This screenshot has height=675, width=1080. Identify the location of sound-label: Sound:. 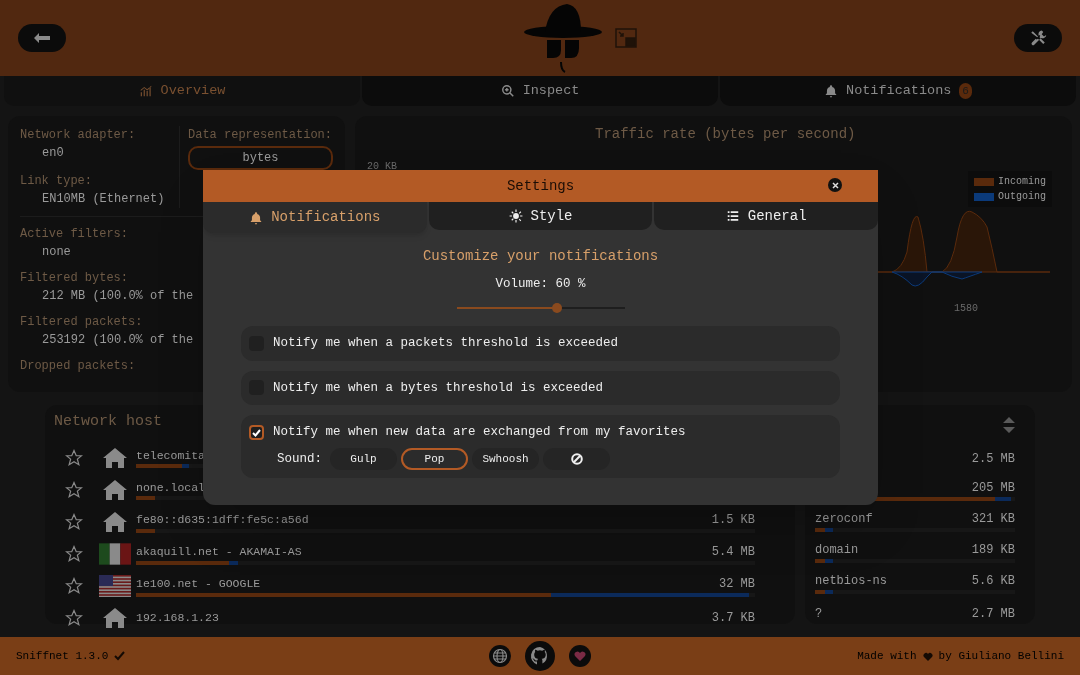
(299, 459).